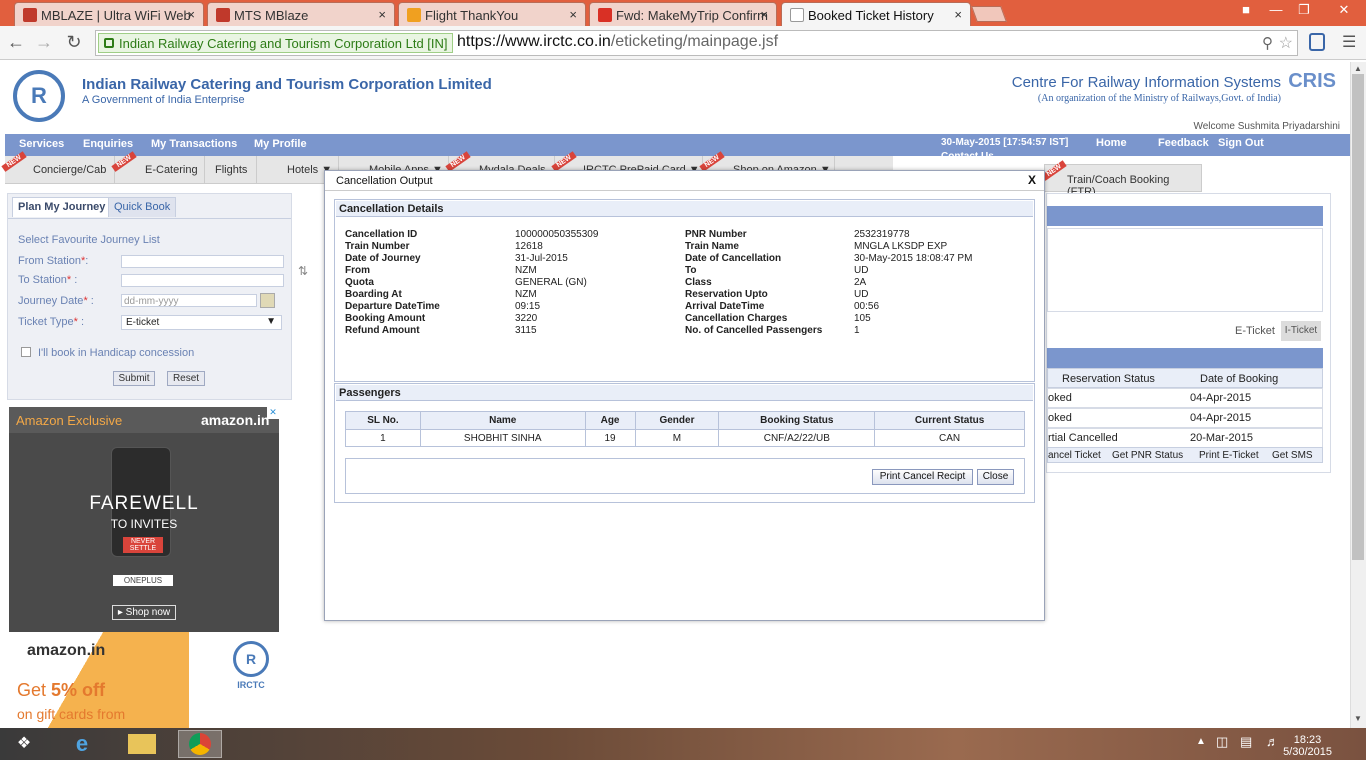 The width and height of the screenshot is (1366, 760). Describe the element at coordinates (995, 477) in the screenshot. I see `close-button: Close` at that location.